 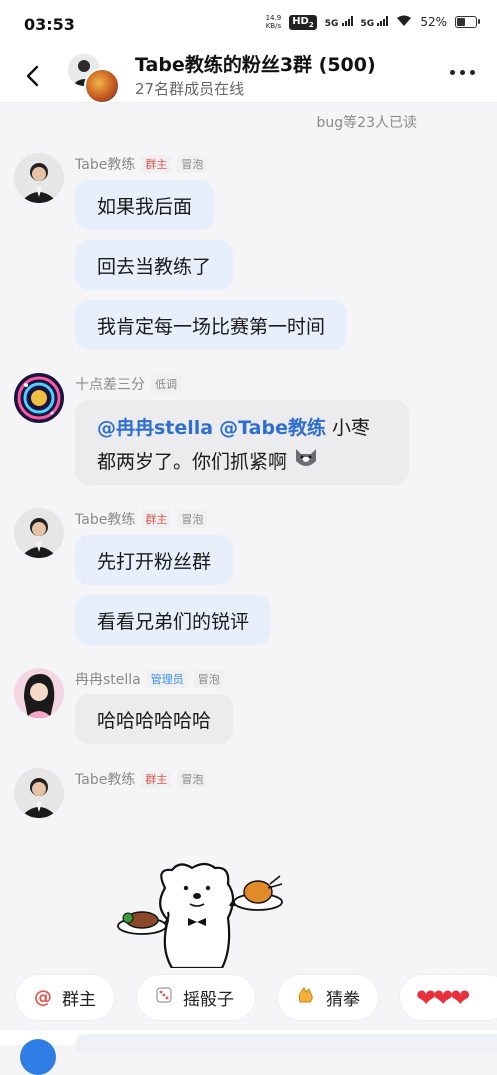 I want to click on chat-header: Tabe教练的粉丝3群 (500) 27名群成员在线, so click(x=248, y=77).